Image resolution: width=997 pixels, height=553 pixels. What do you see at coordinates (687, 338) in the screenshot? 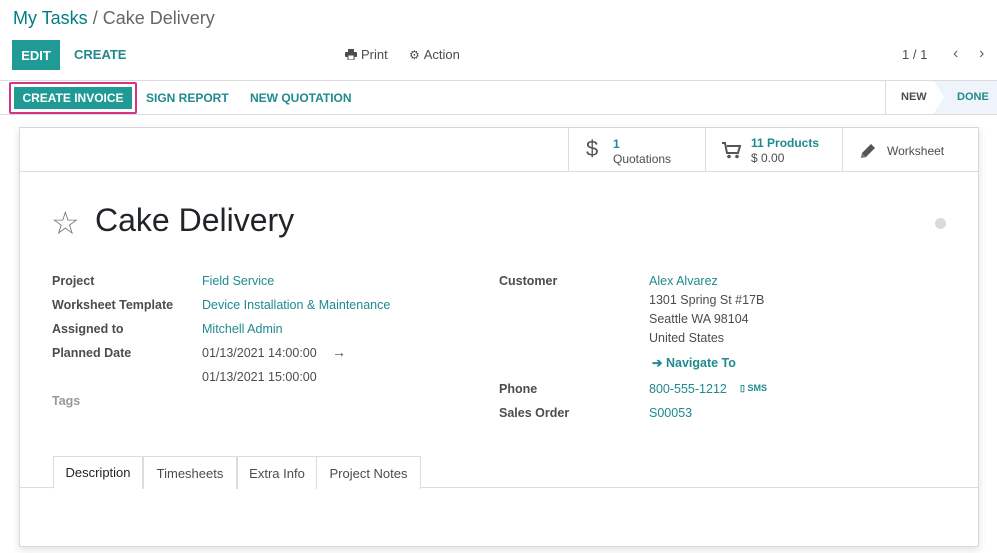
I see `address-line-3: United States` at bounding box center [687, 338].